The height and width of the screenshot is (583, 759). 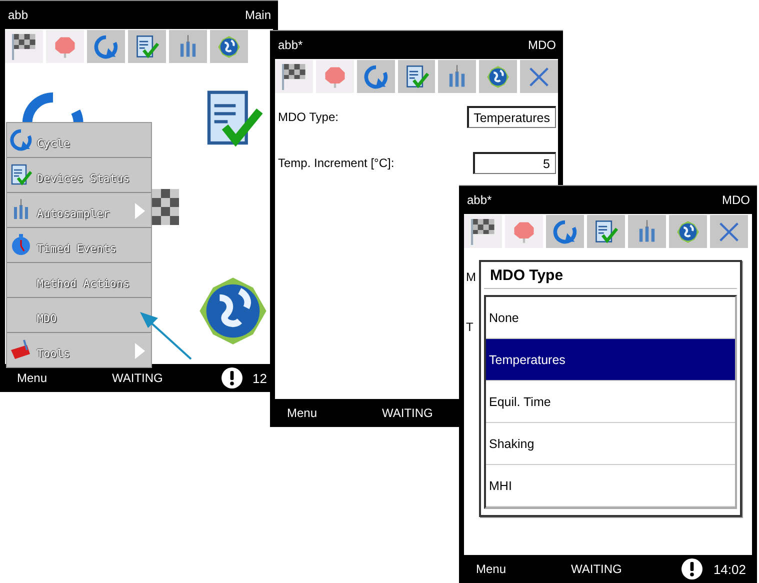 What do you see at coordinates (514, 163) in the screenshot?
I see `number-field: 5` at bounding box center [514, 163].